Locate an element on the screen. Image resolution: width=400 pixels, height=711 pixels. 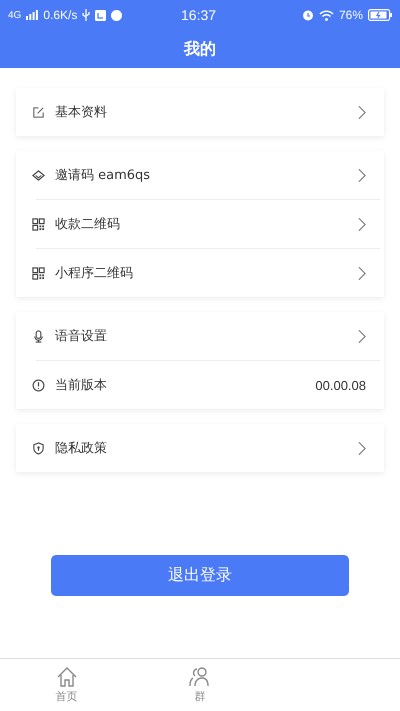
battery-icon is located at coordinates (380, 15).